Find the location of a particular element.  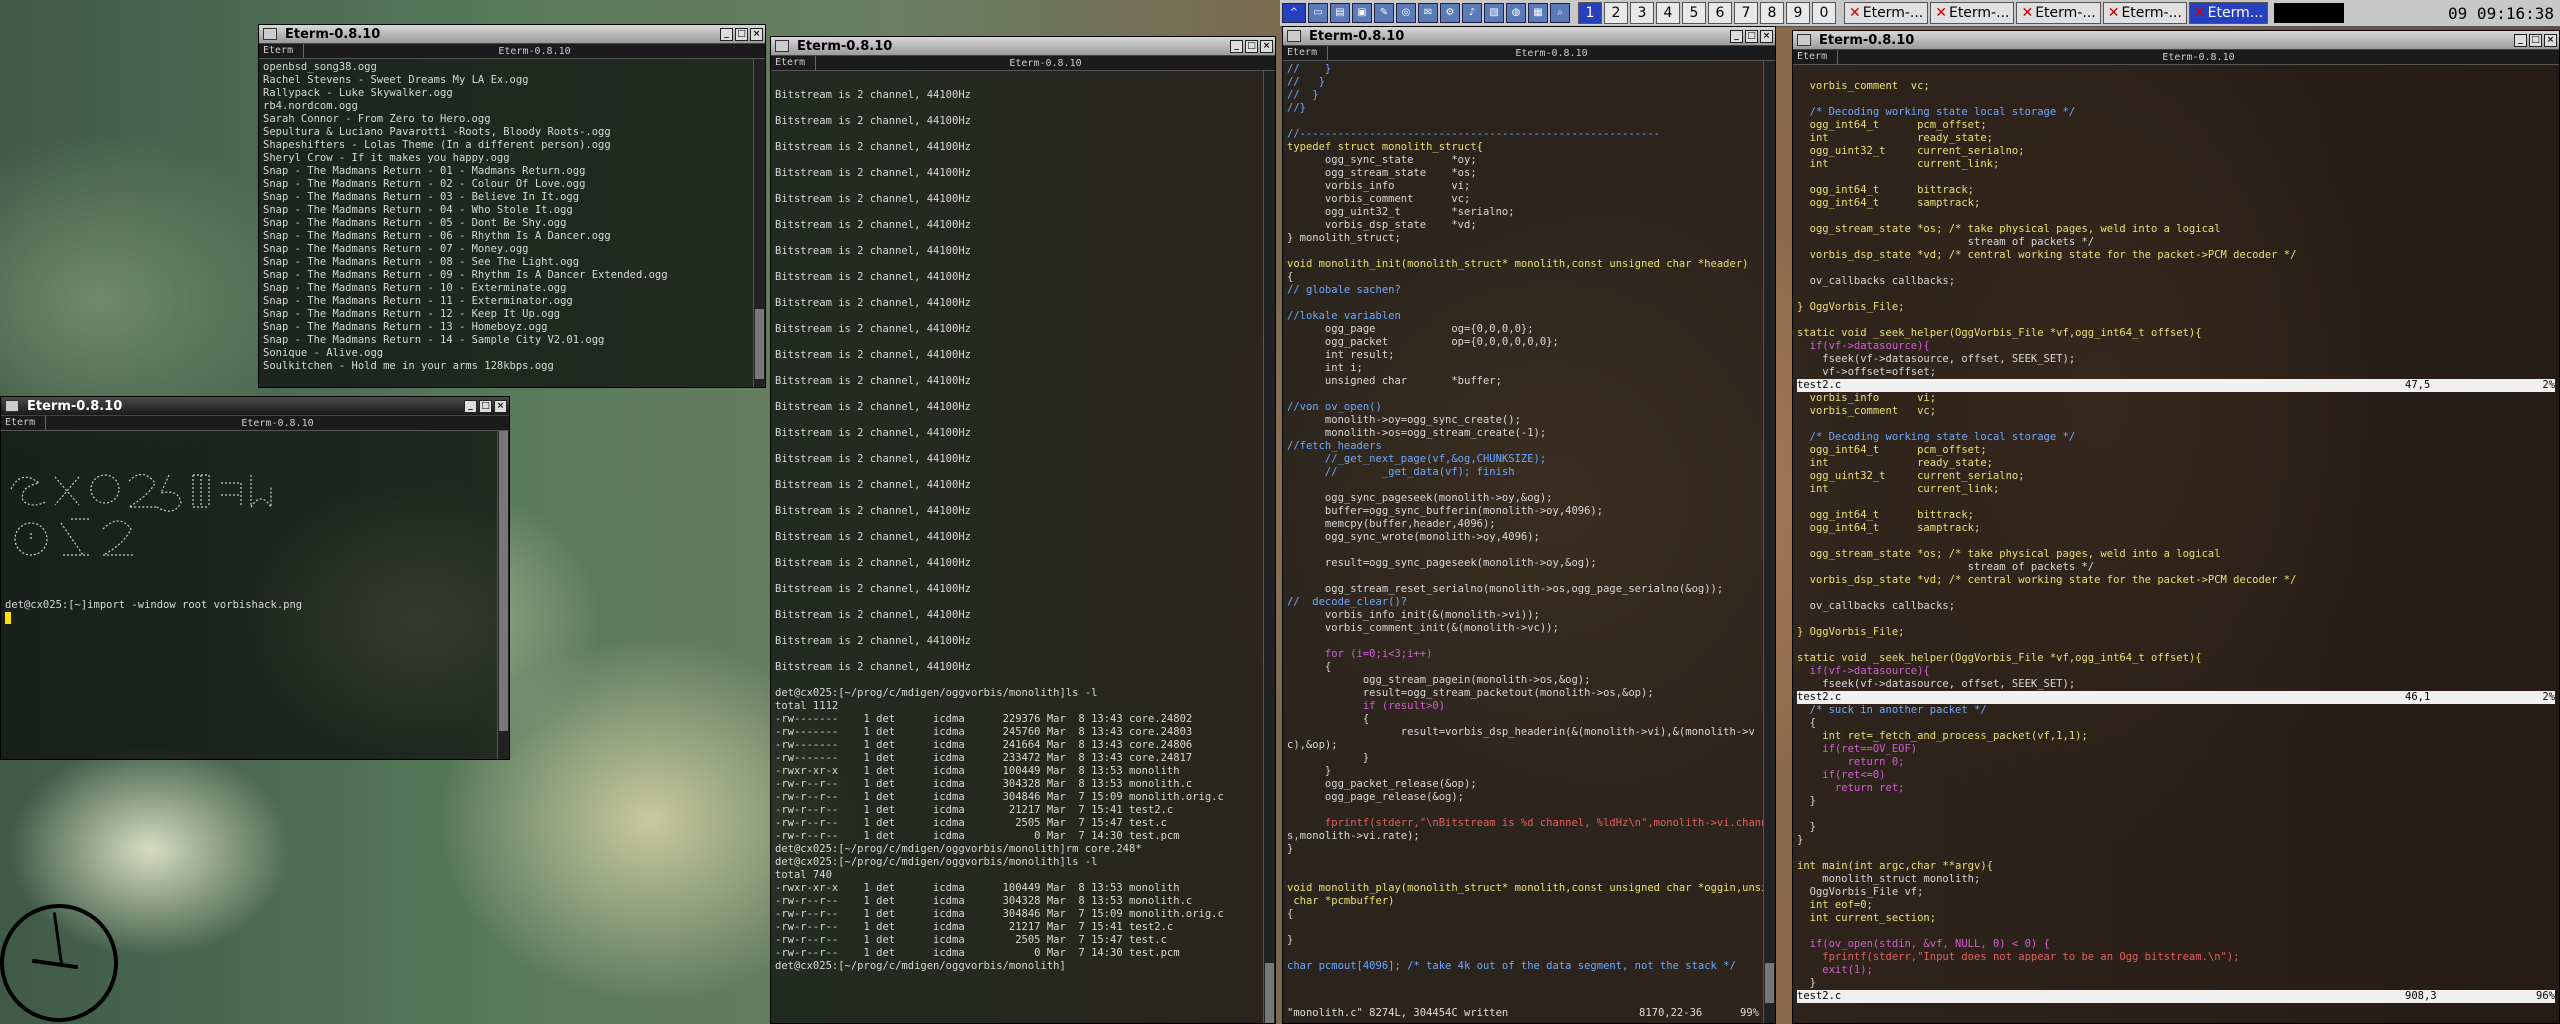

desktop-5: 5 is located at coordinates (1694, 13).